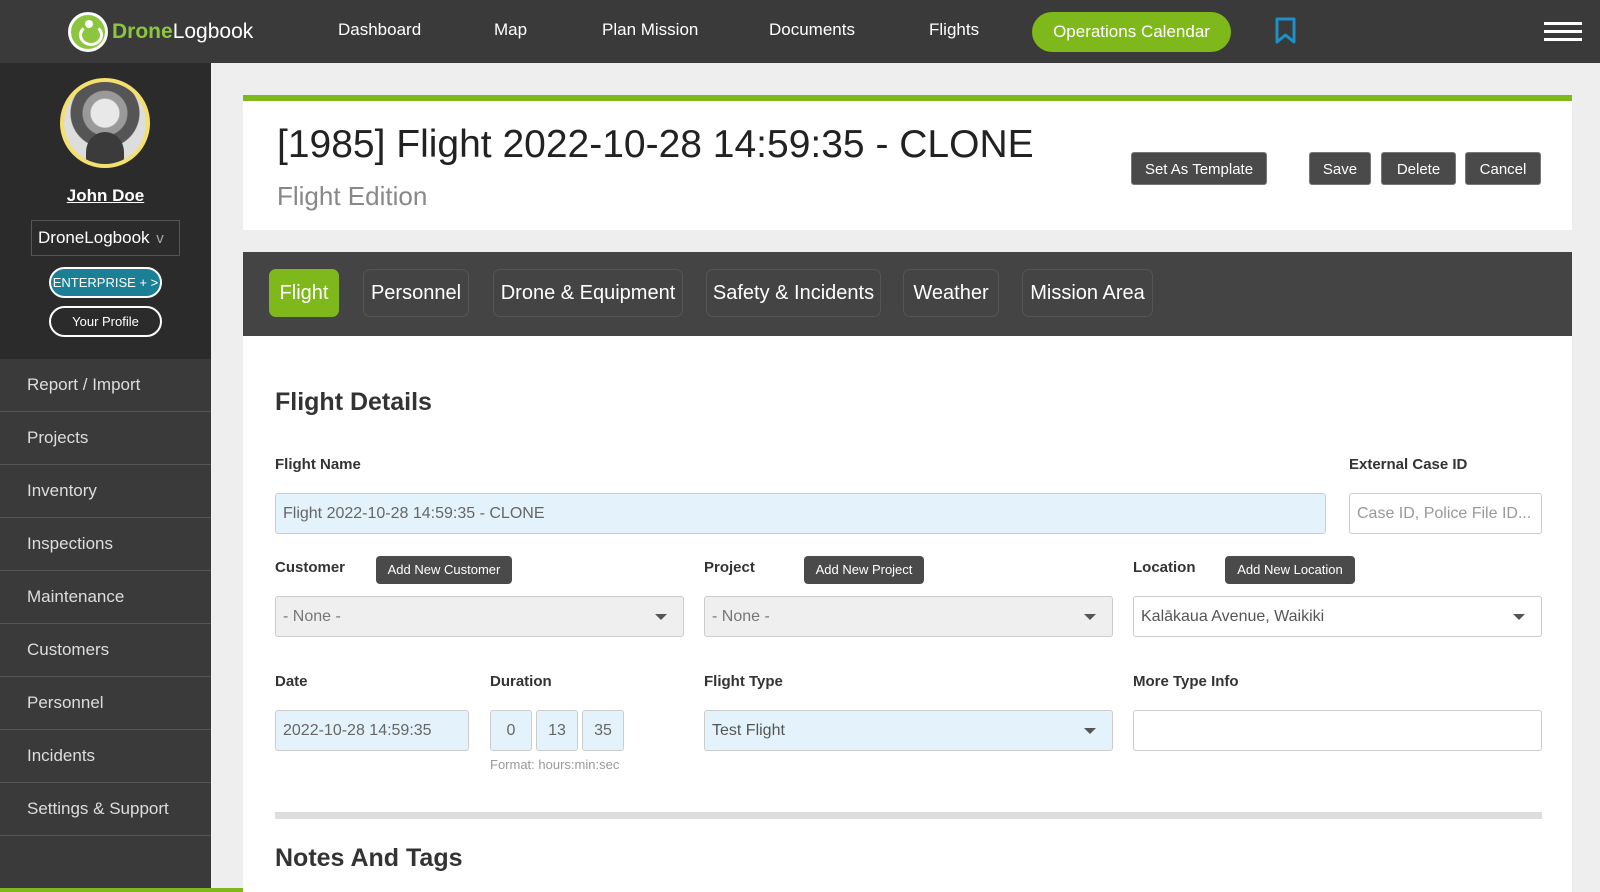 Image resolution: width=1600 pixels, height=892 pixels. I want to click on flight-name-label: Flight Name, so click(318, 464).